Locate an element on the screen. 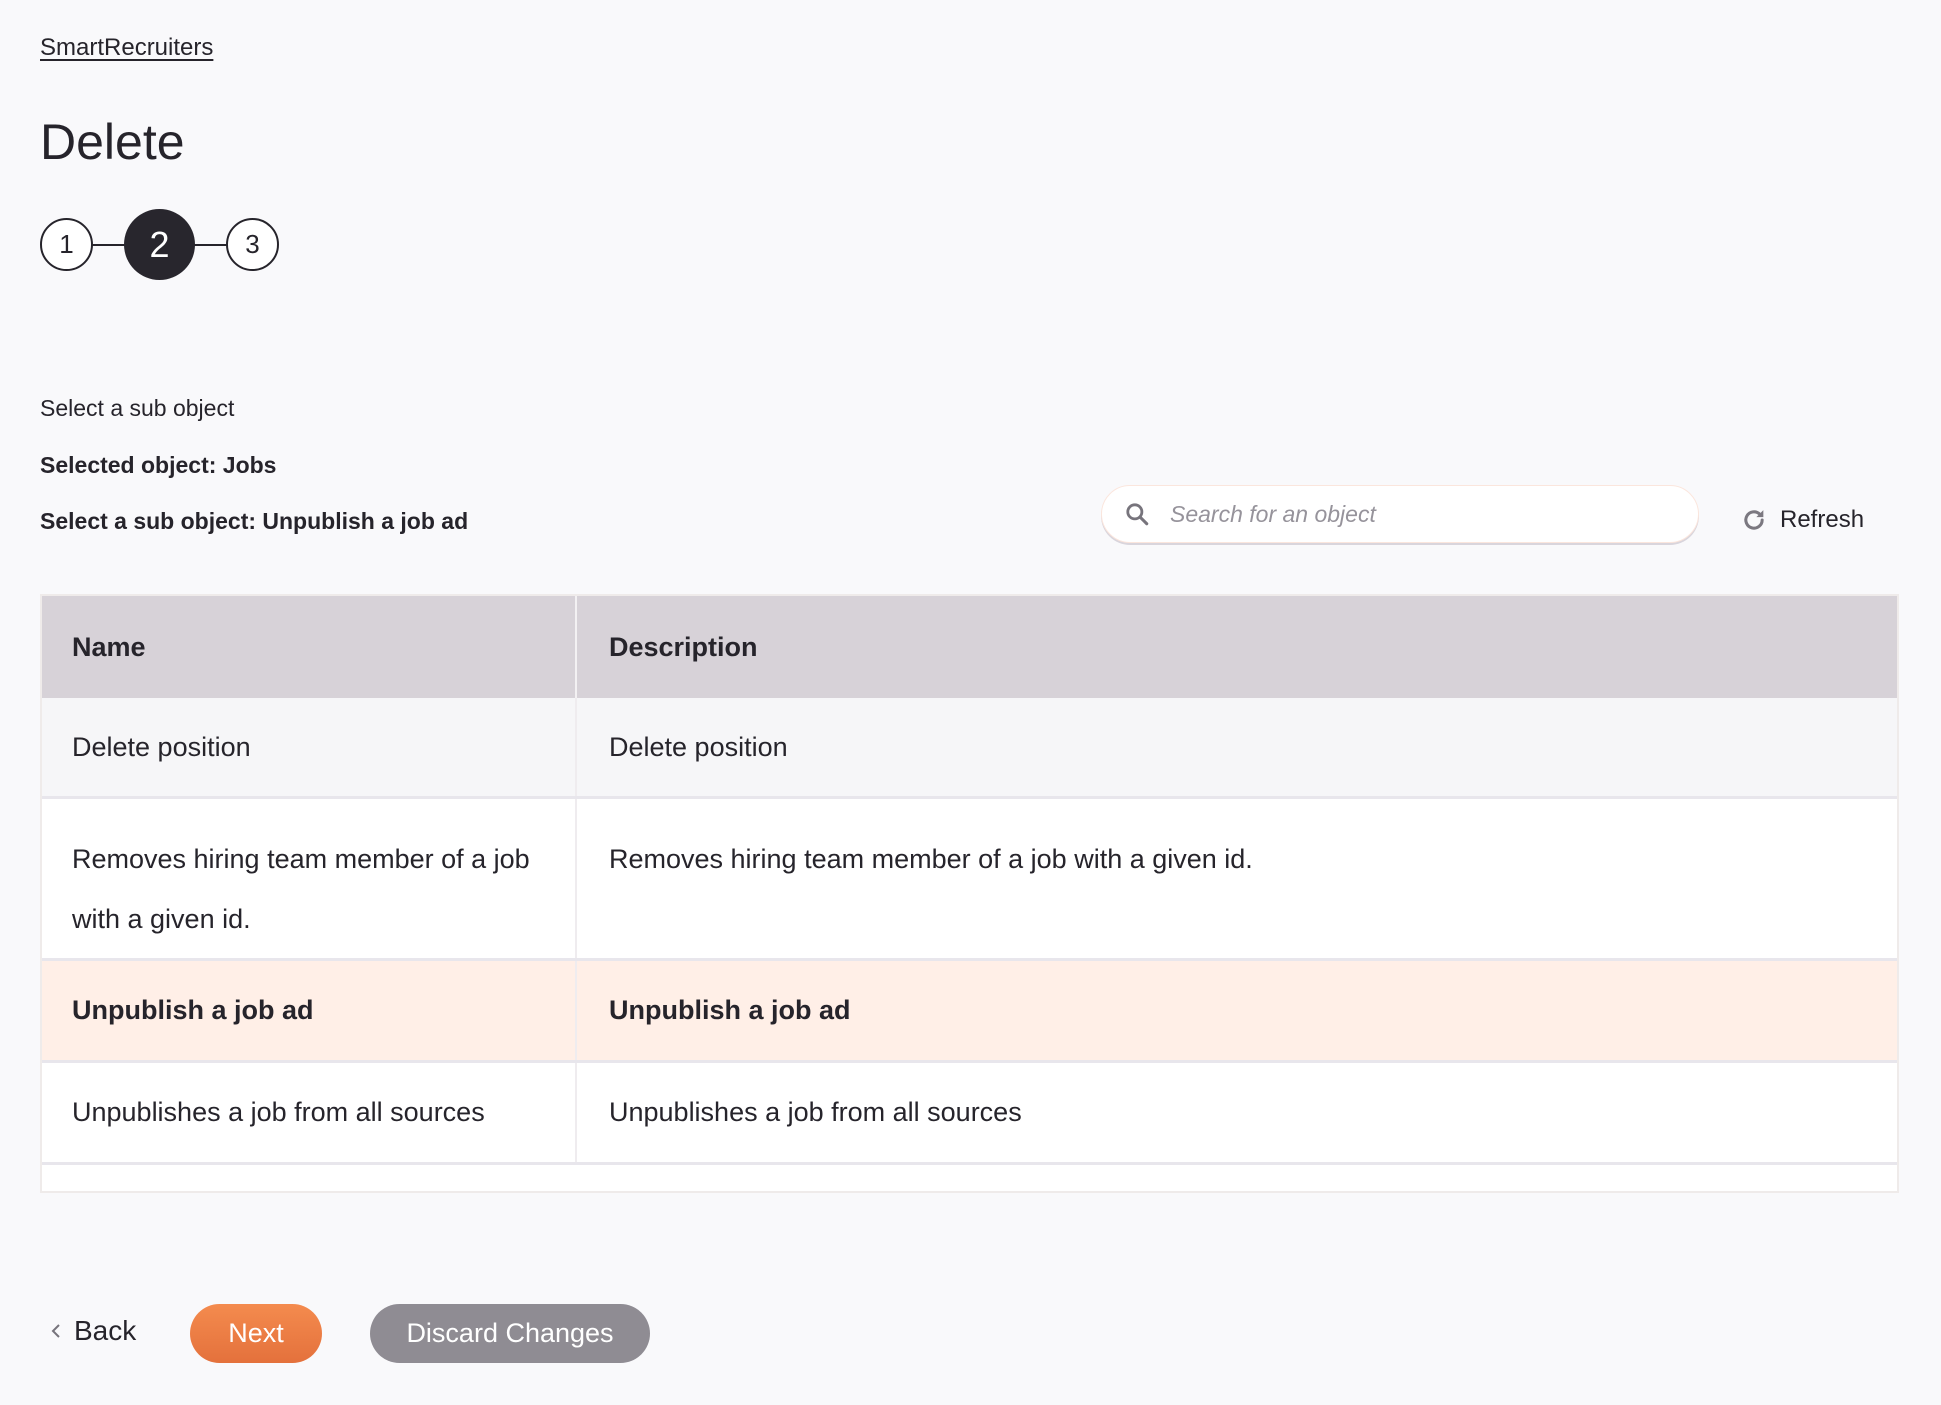  step-2-active: 2 is located at coordinates (159, 244).